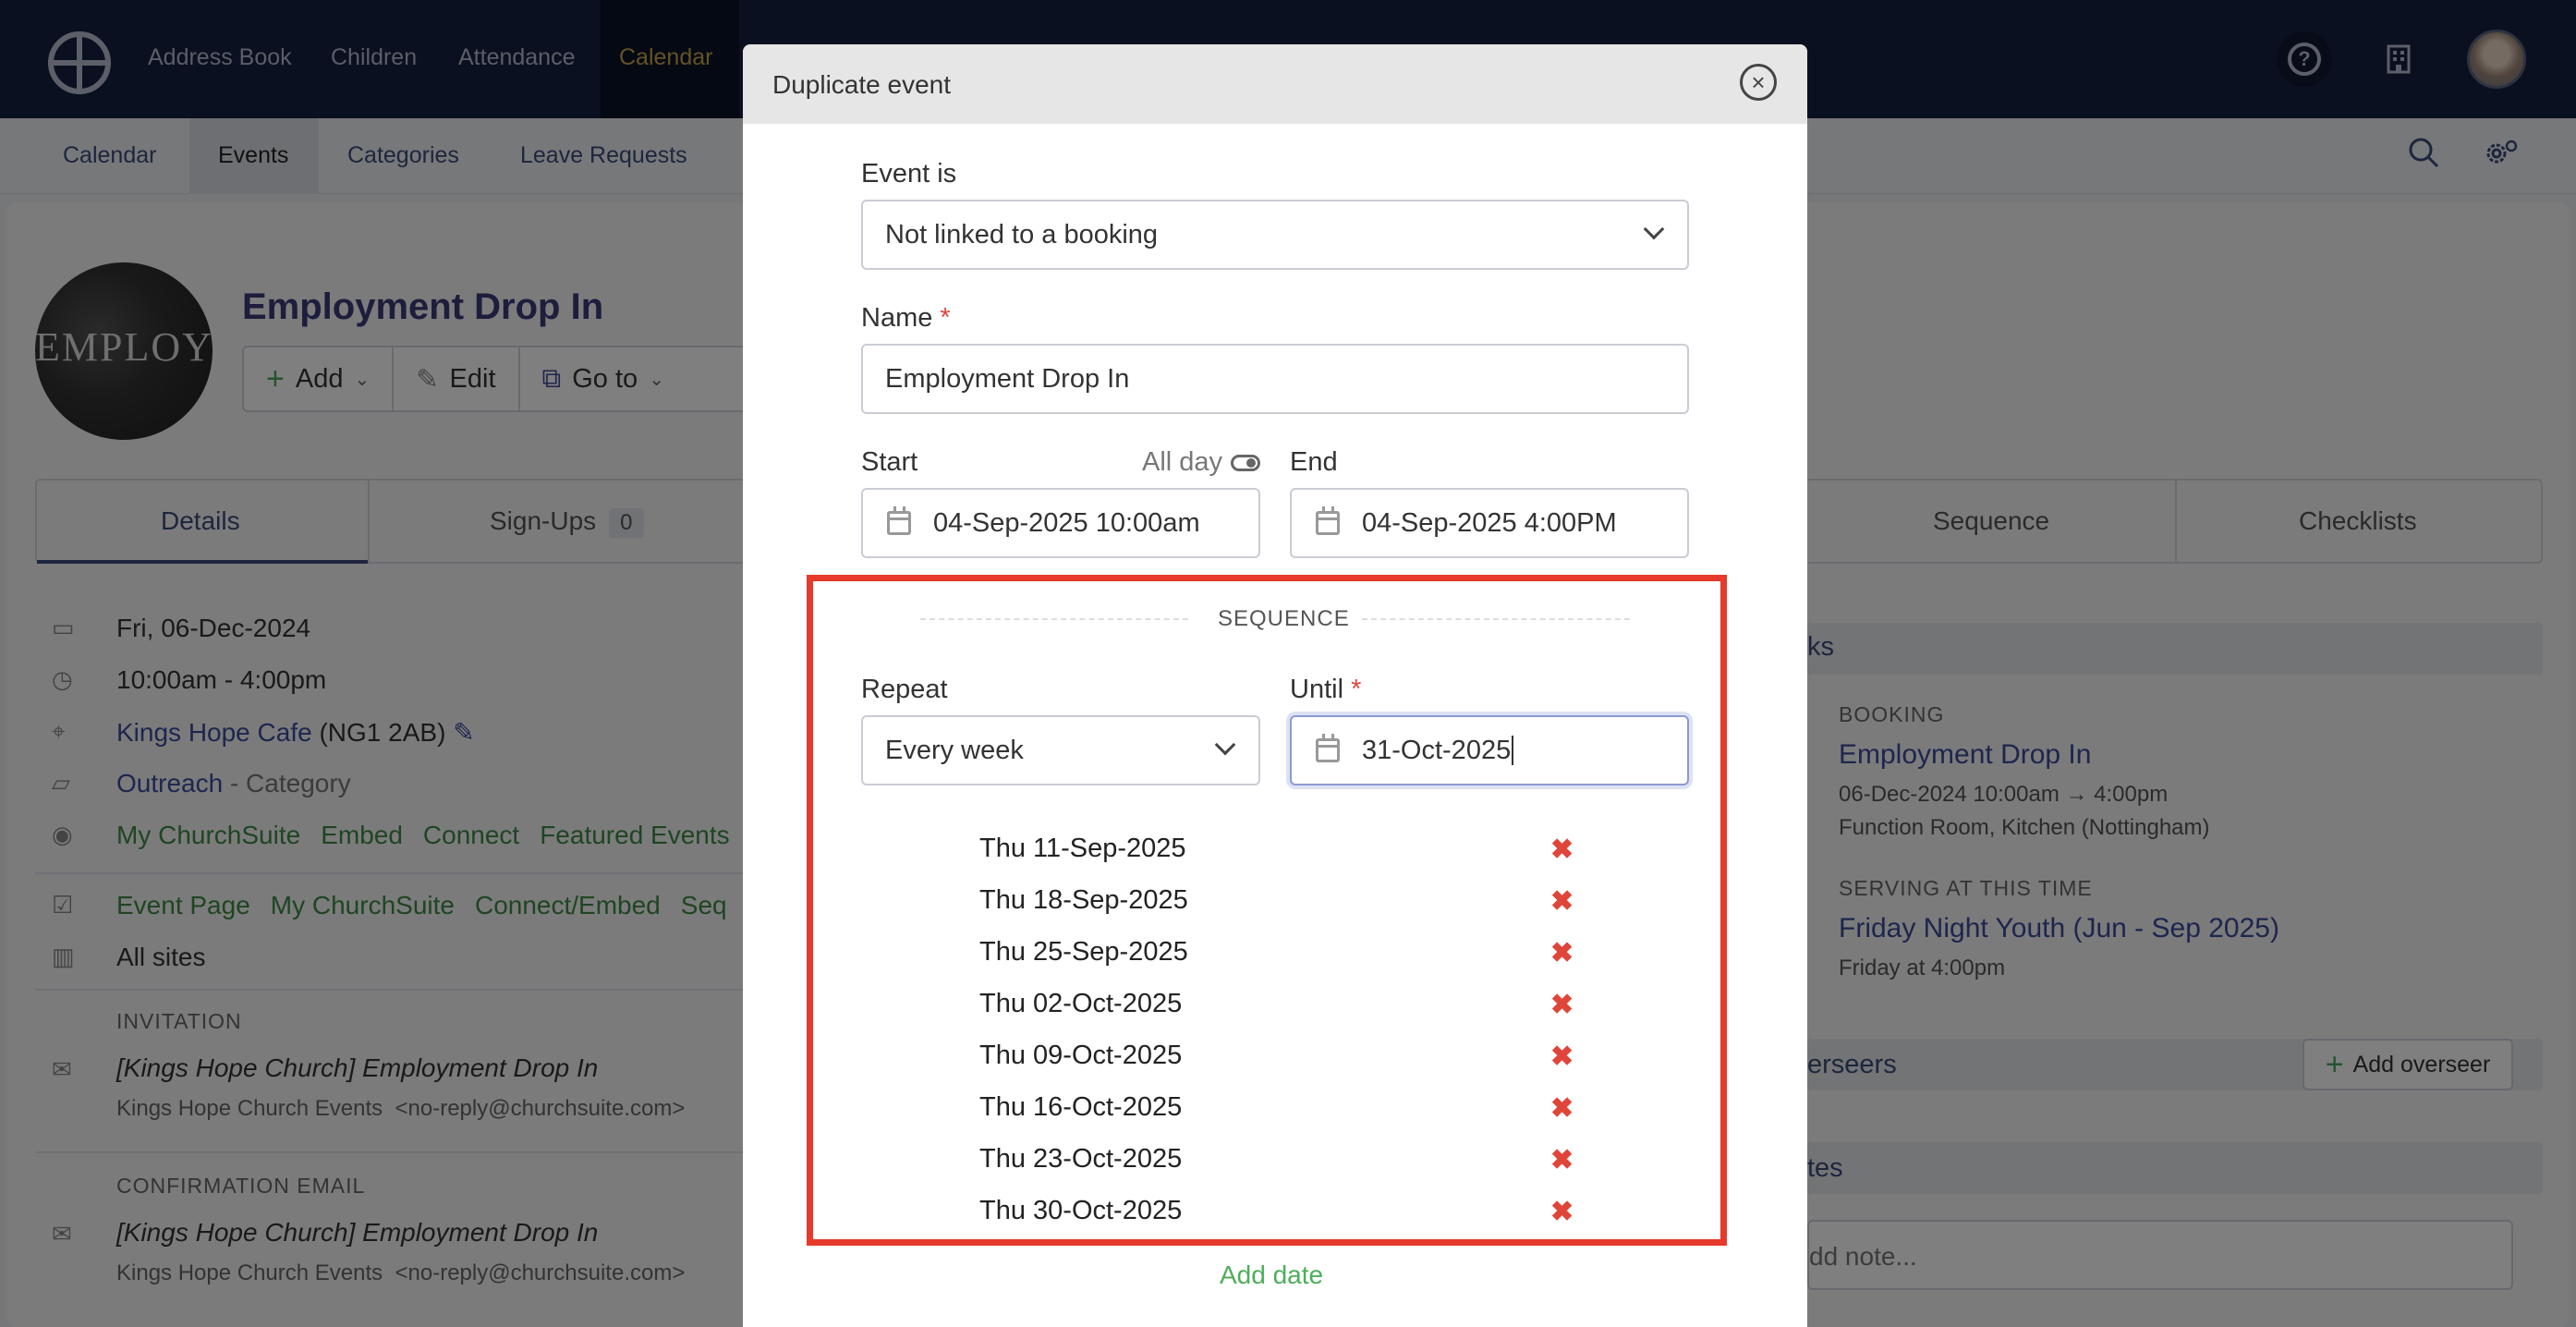 The image size is (2576, 1327). What do you see at coordinates (1022, 234) in the screenshot?
I see `event-is-value: Not linked to a booking` at bounding box center [1022, 234].